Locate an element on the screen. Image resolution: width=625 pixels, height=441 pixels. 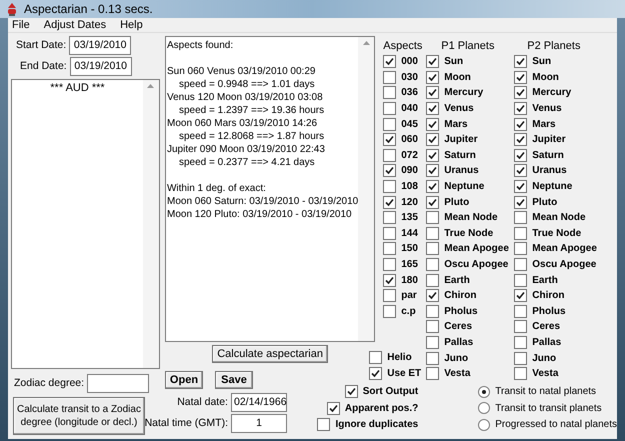
menu-item: File is located at coordinates (21, 25).